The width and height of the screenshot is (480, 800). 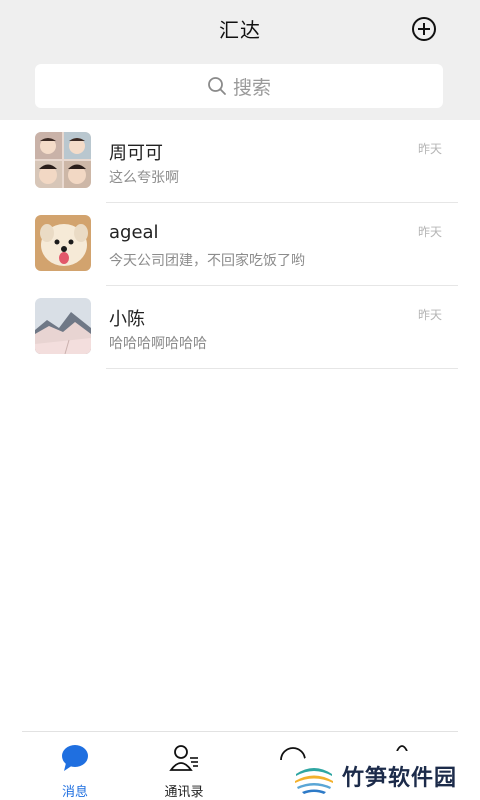 I want to click on watermark-text: 竹笋软件园, so click(x=400, y=778).